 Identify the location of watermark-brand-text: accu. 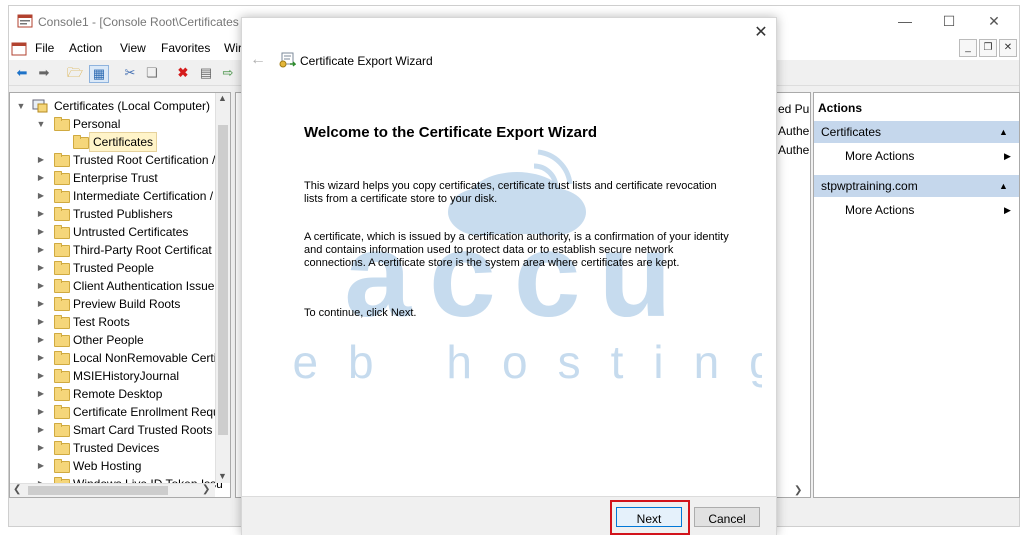
(517, 275).